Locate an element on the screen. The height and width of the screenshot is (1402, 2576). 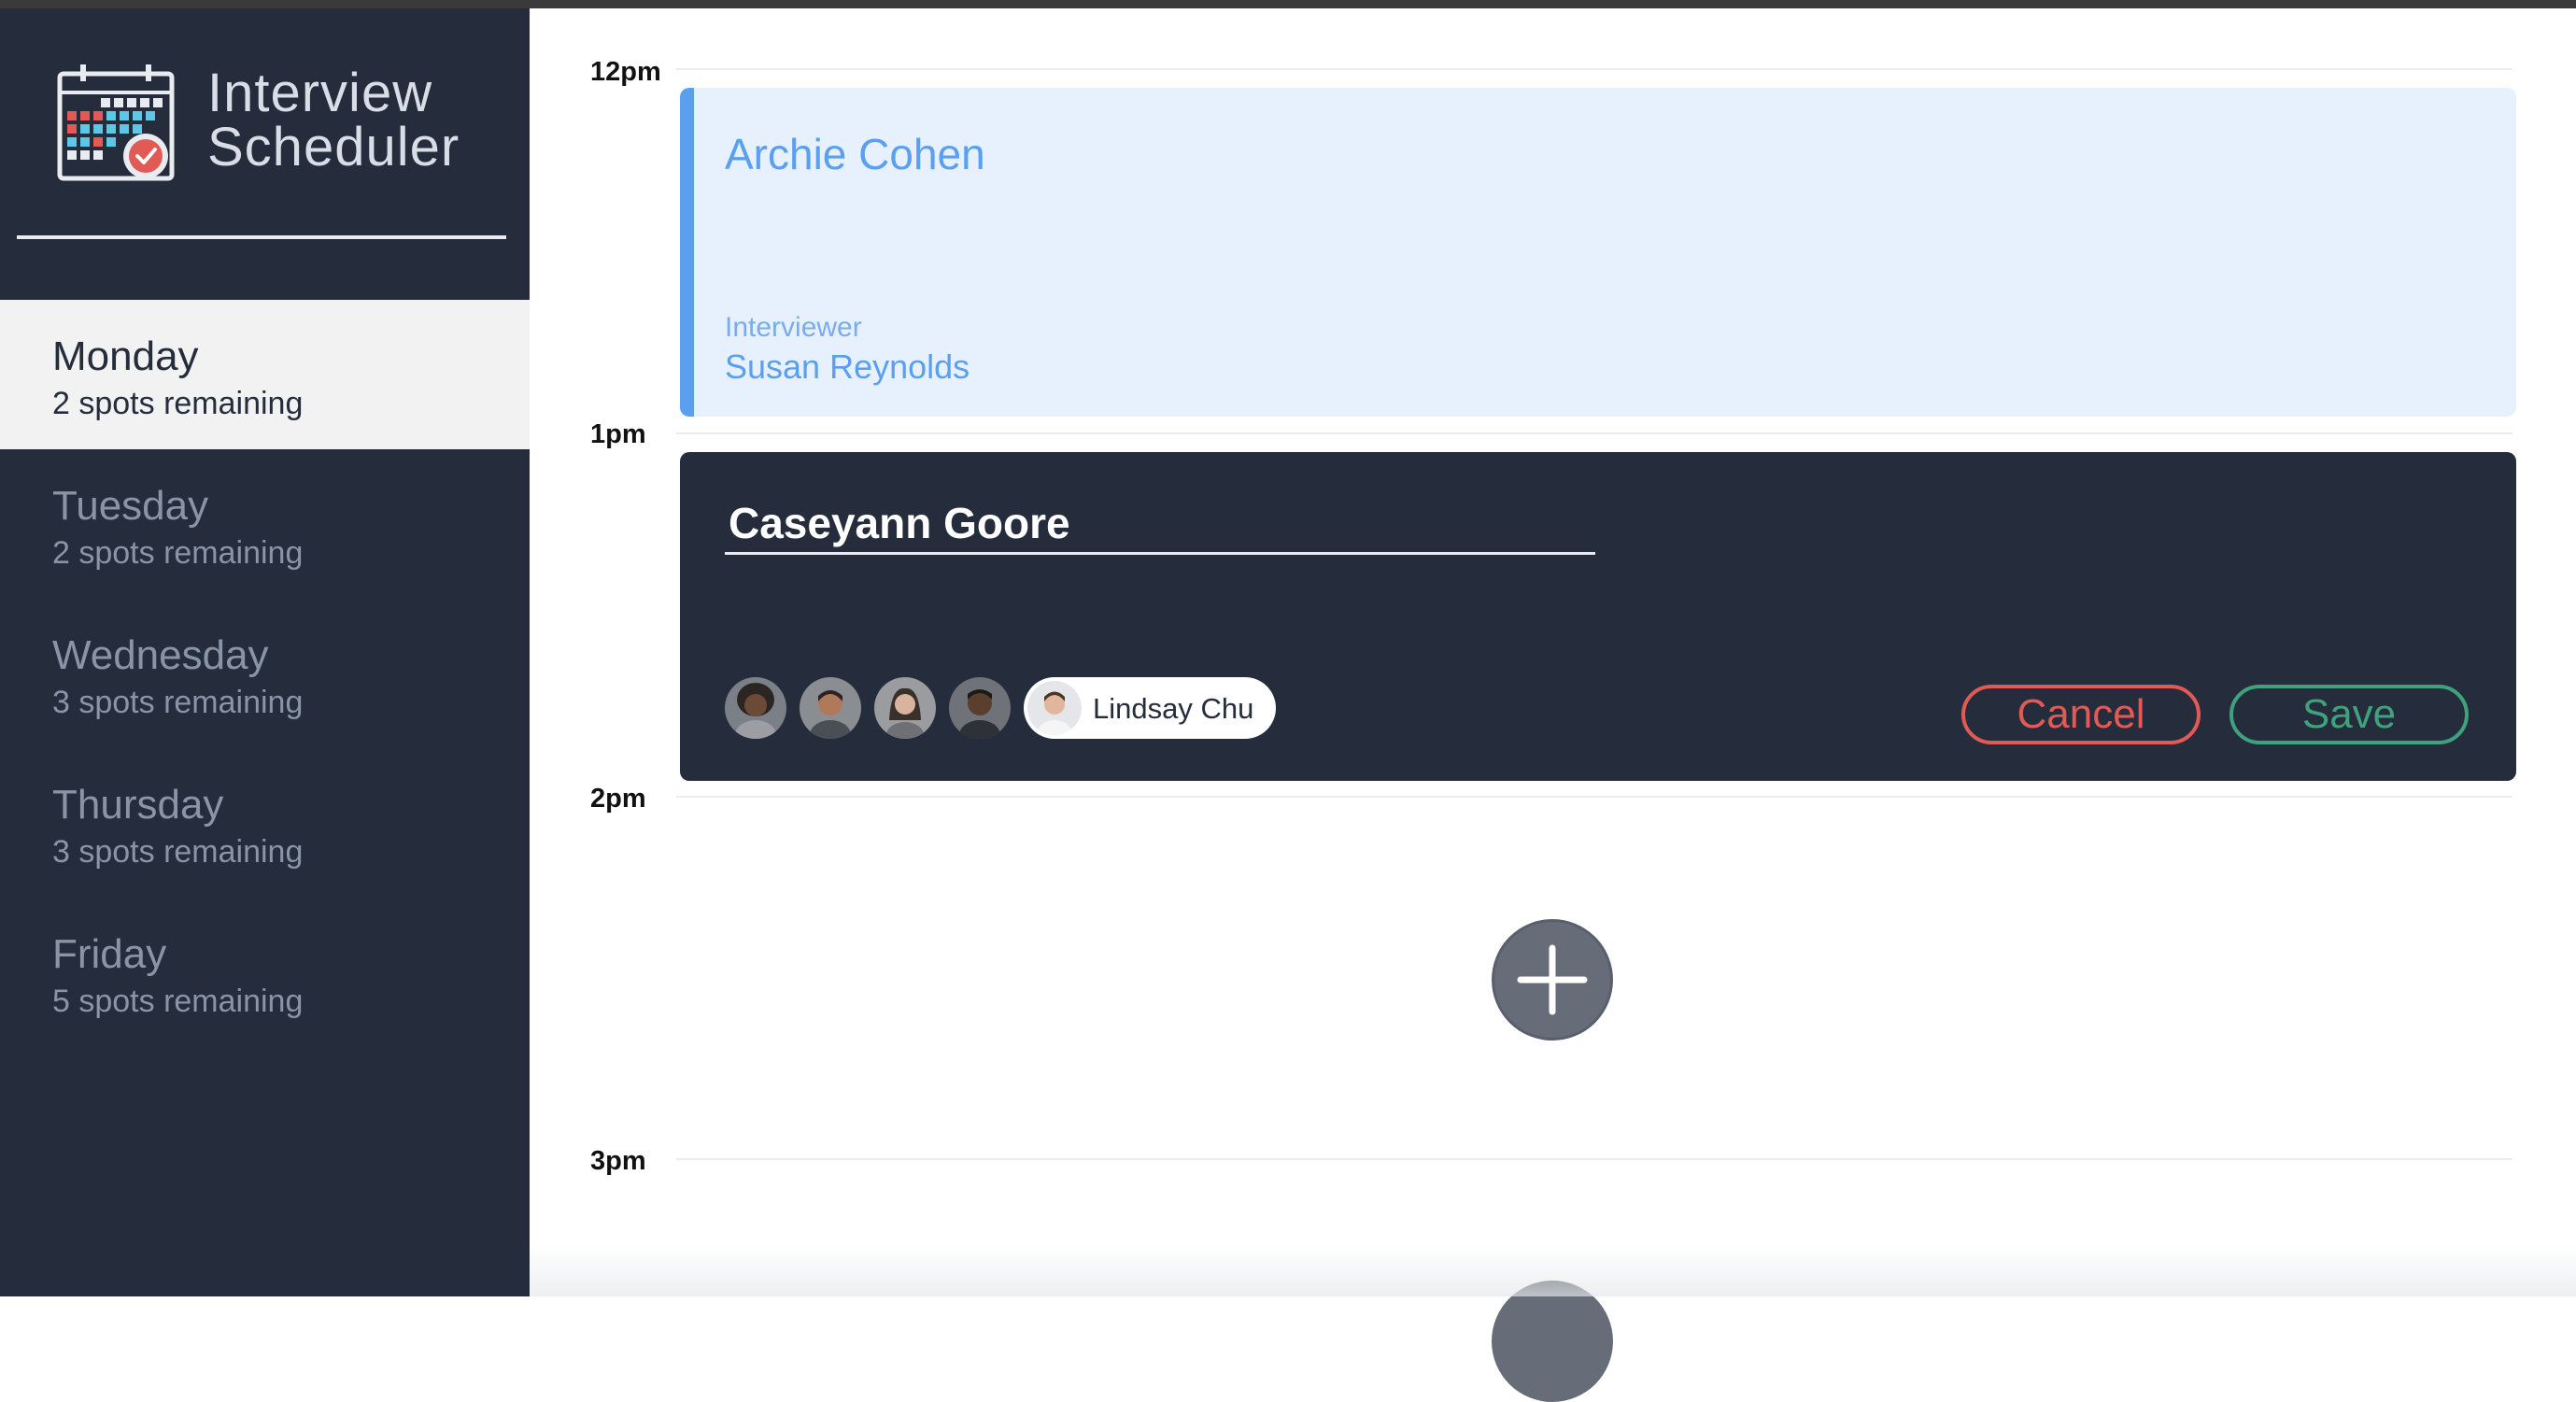
day-name: Thursday is located at coordinates (138, 805).